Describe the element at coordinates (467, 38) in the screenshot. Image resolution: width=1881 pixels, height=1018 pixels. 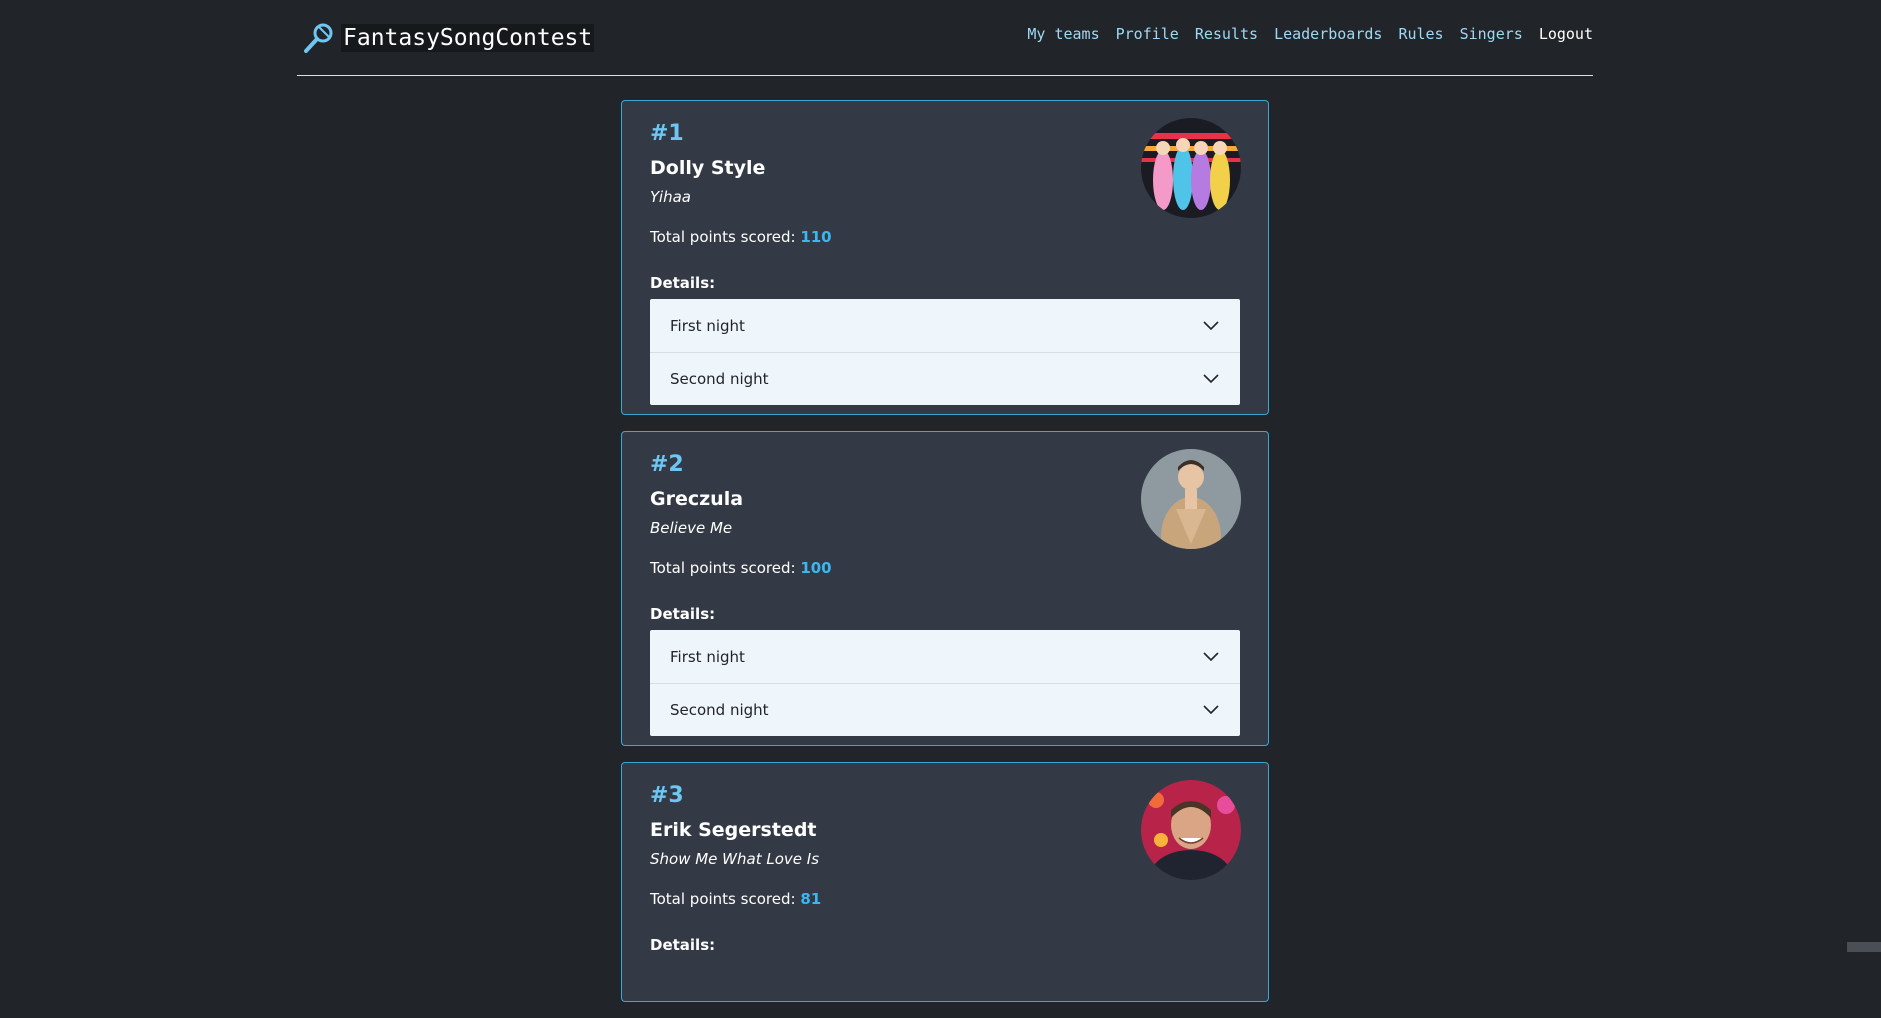
I see `brand-name: FantasySongContest` at that location.